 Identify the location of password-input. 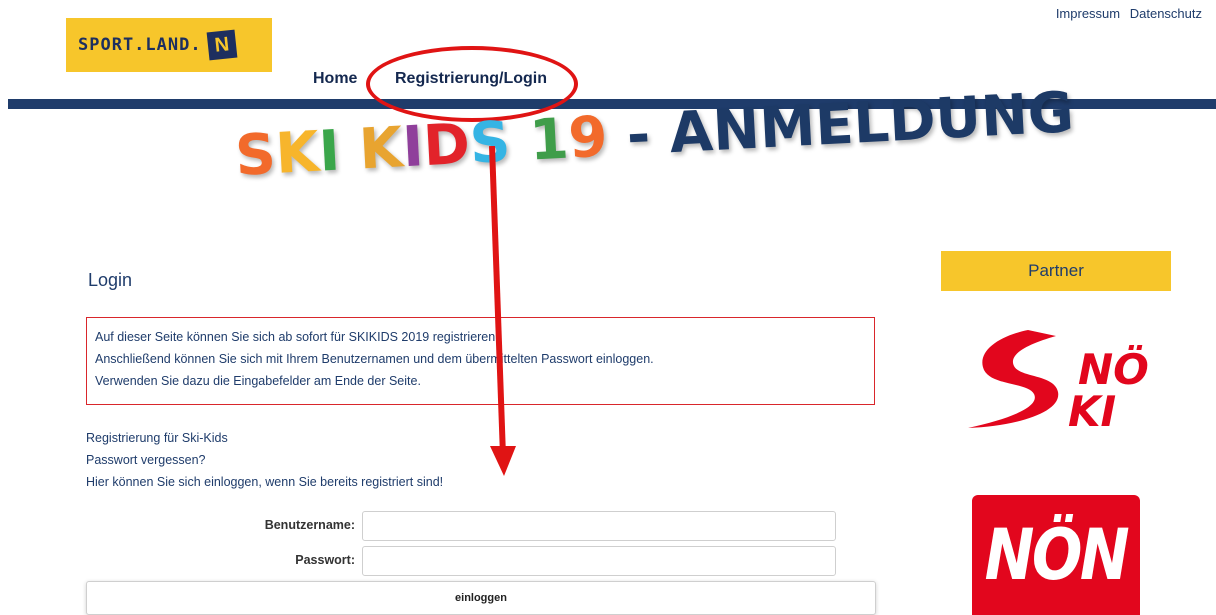
(599, 561).